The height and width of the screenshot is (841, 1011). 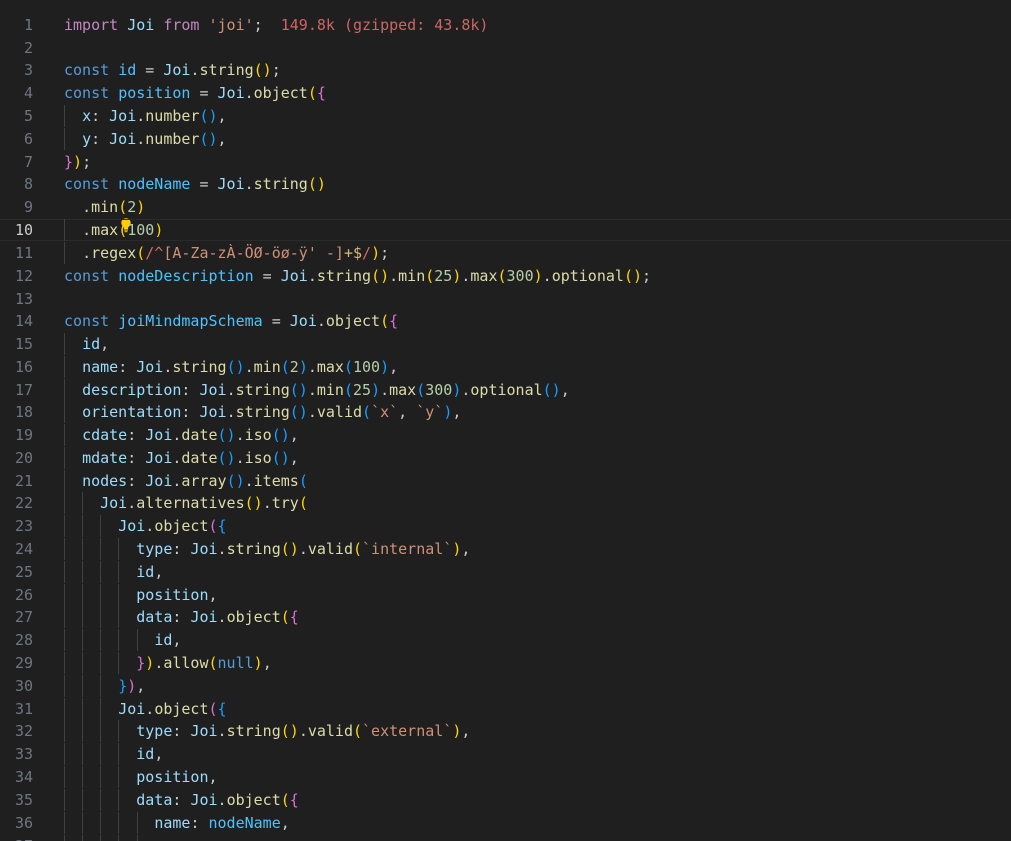 What do you see at coordinates (294, 367) in the screenshot?
I see `number-literal: 2` at bounding box center [294, 367].